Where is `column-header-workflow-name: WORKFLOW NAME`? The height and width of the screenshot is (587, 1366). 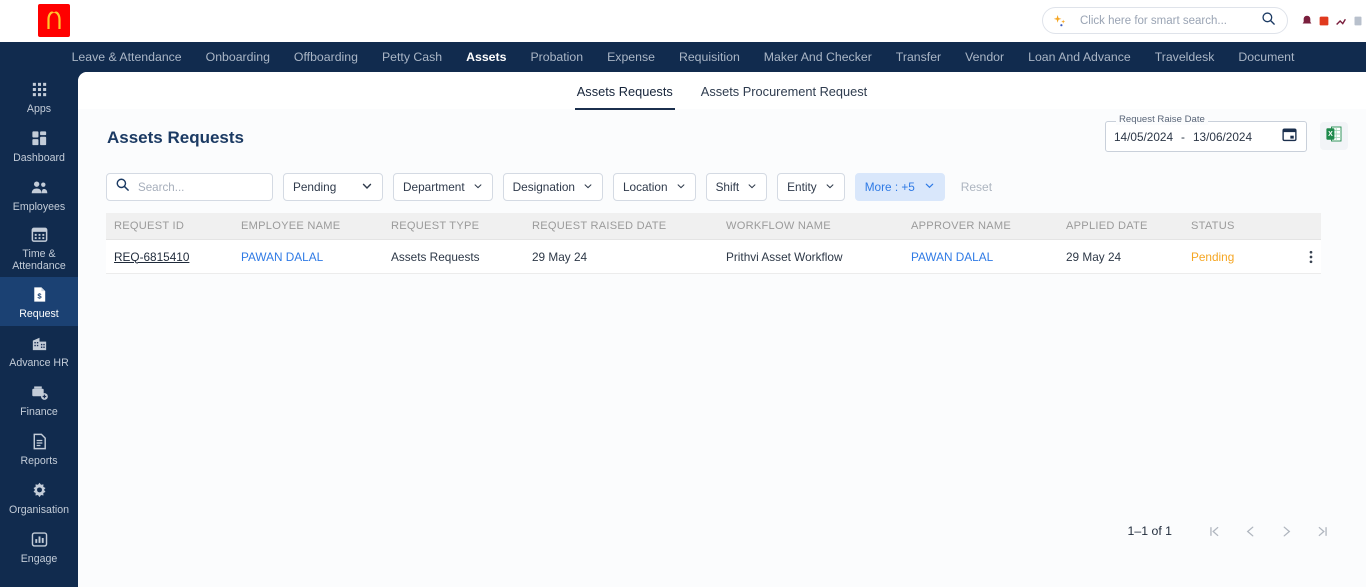
column-header-workflow-name: WORKFLOW NAME is located at coordinates (778, 226).